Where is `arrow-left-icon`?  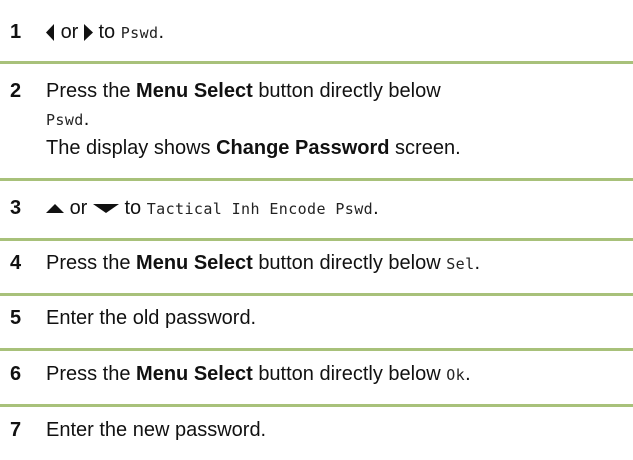 arrow-left-icon is located at coordinates (50, 33).